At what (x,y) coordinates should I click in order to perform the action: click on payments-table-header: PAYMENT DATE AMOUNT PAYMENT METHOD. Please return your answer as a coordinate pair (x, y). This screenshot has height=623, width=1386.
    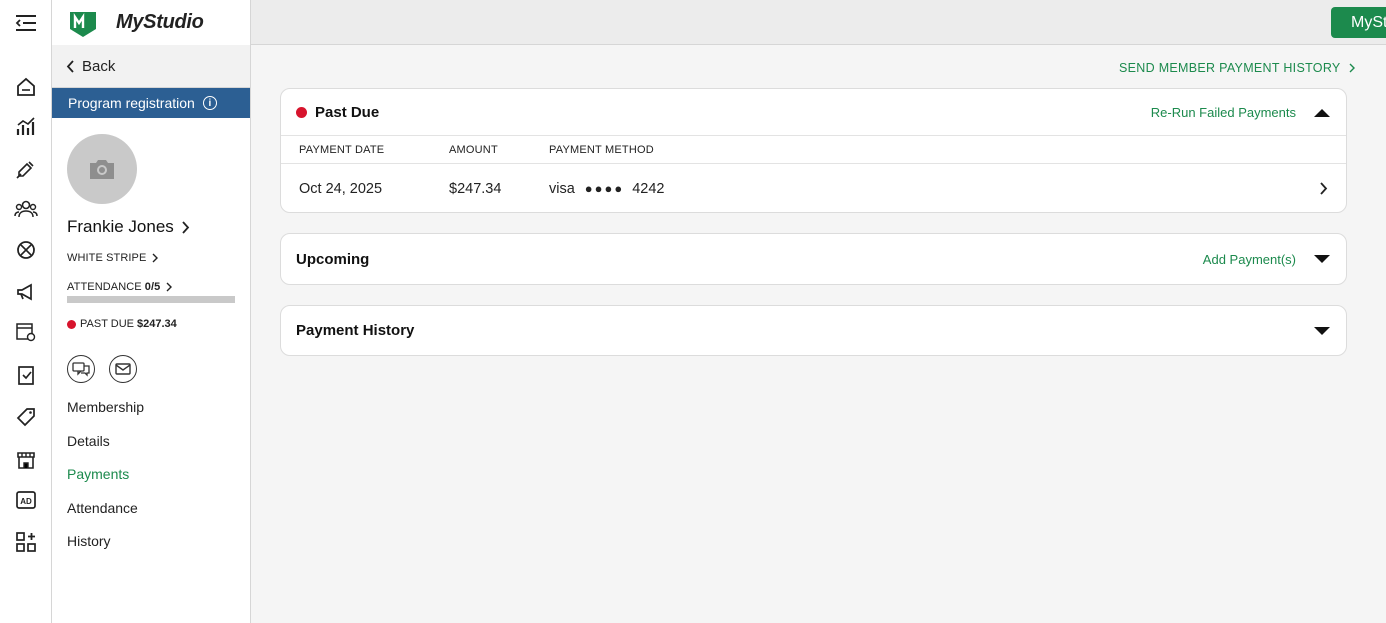
    Looking at the image, I should click on (813, 149).